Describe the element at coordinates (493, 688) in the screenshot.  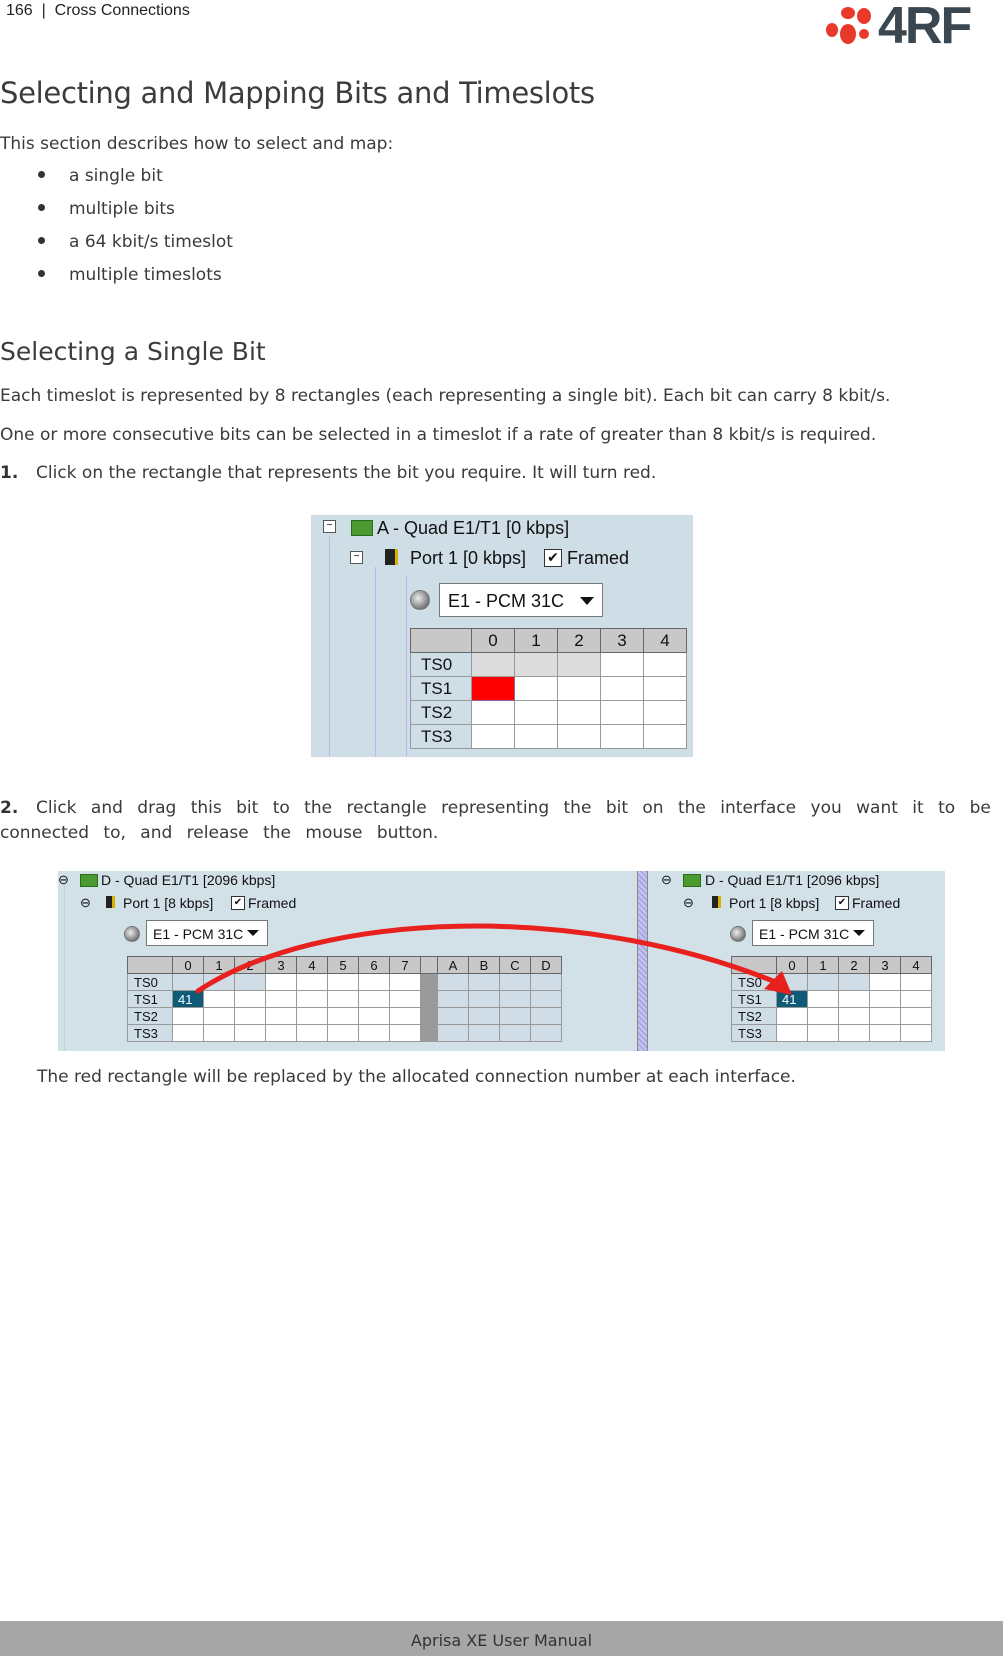
I see `selected-bit-cell` at that location.